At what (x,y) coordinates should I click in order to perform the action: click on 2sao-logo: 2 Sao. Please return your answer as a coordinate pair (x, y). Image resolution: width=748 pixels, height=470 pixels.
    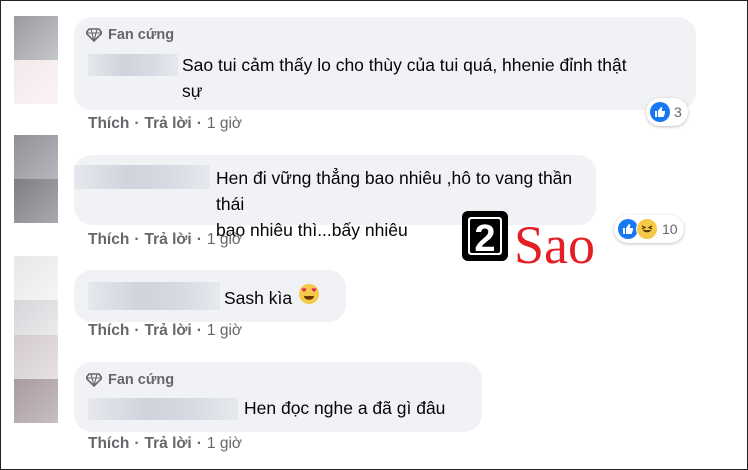
    Looking at the image, I should click on (538, 240).